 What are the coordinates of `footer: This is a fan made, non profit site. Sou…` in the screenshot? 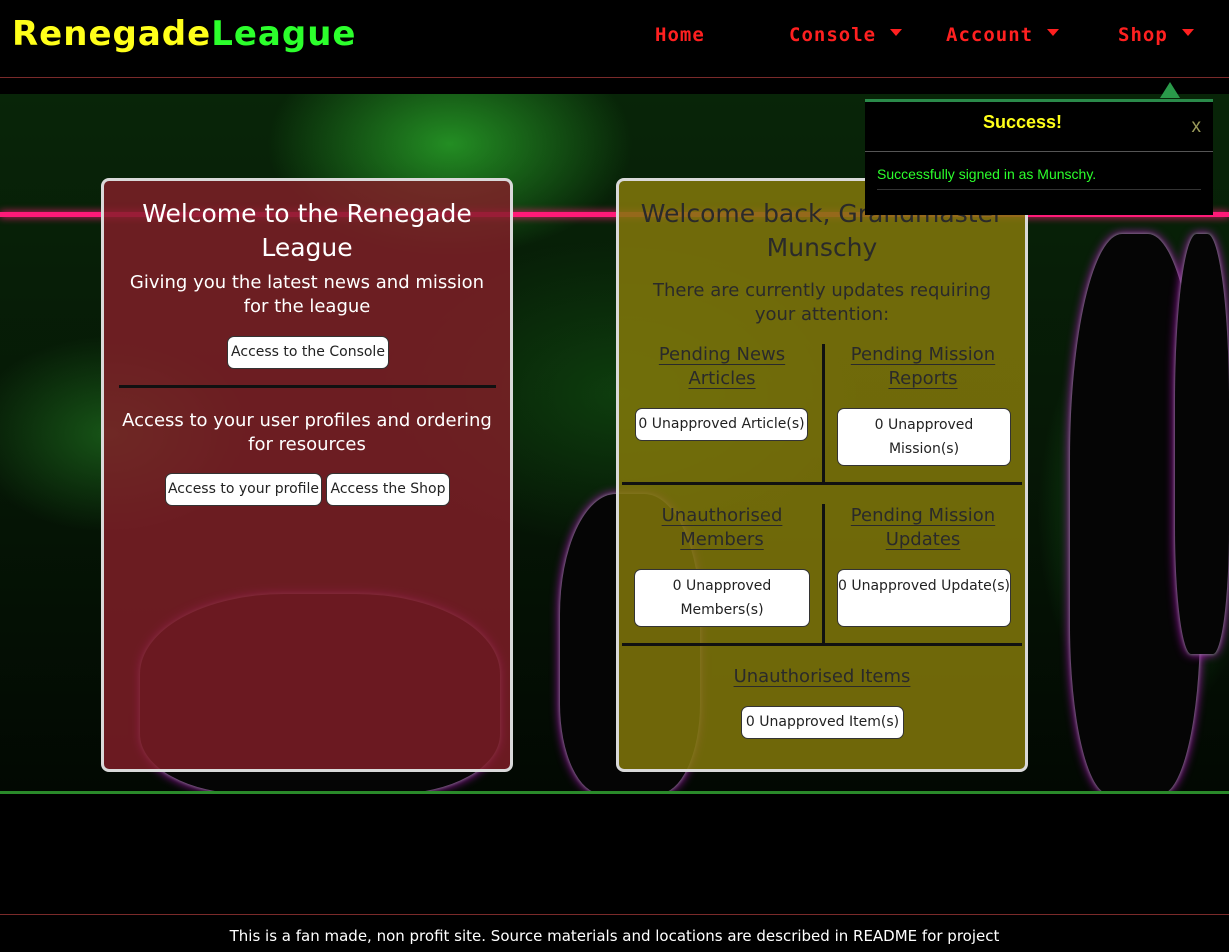 It's located at (614, 933).